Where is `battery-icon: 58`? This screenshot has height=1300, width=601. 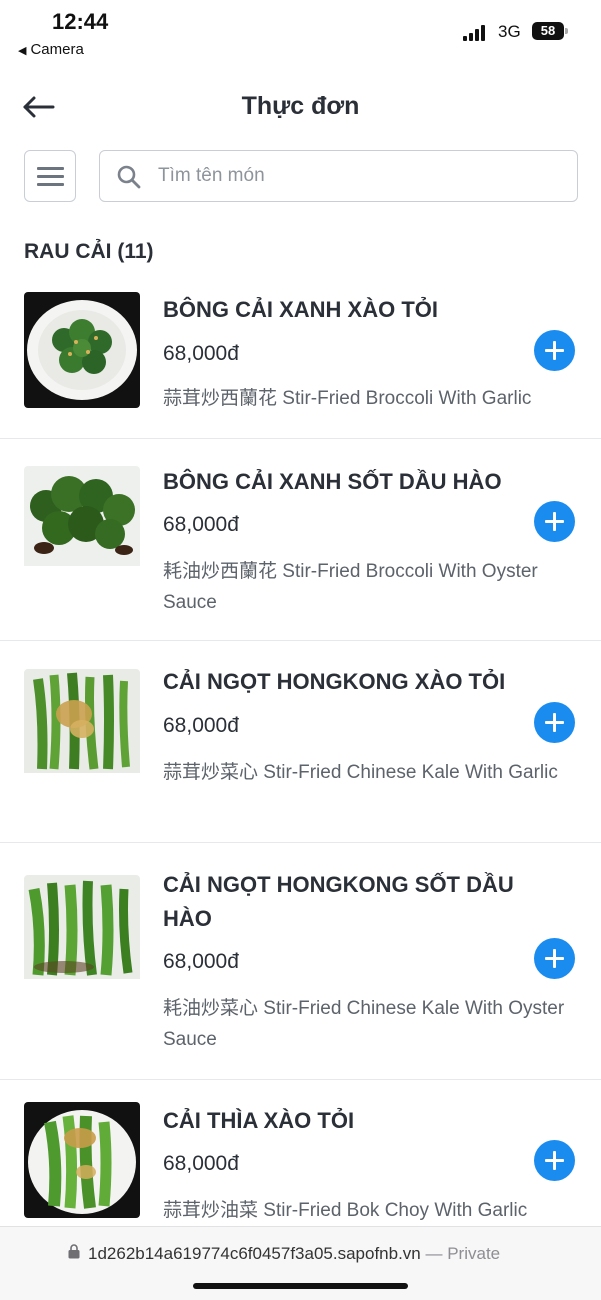
battery-icon: 58 is located at coordinates (548, 31).